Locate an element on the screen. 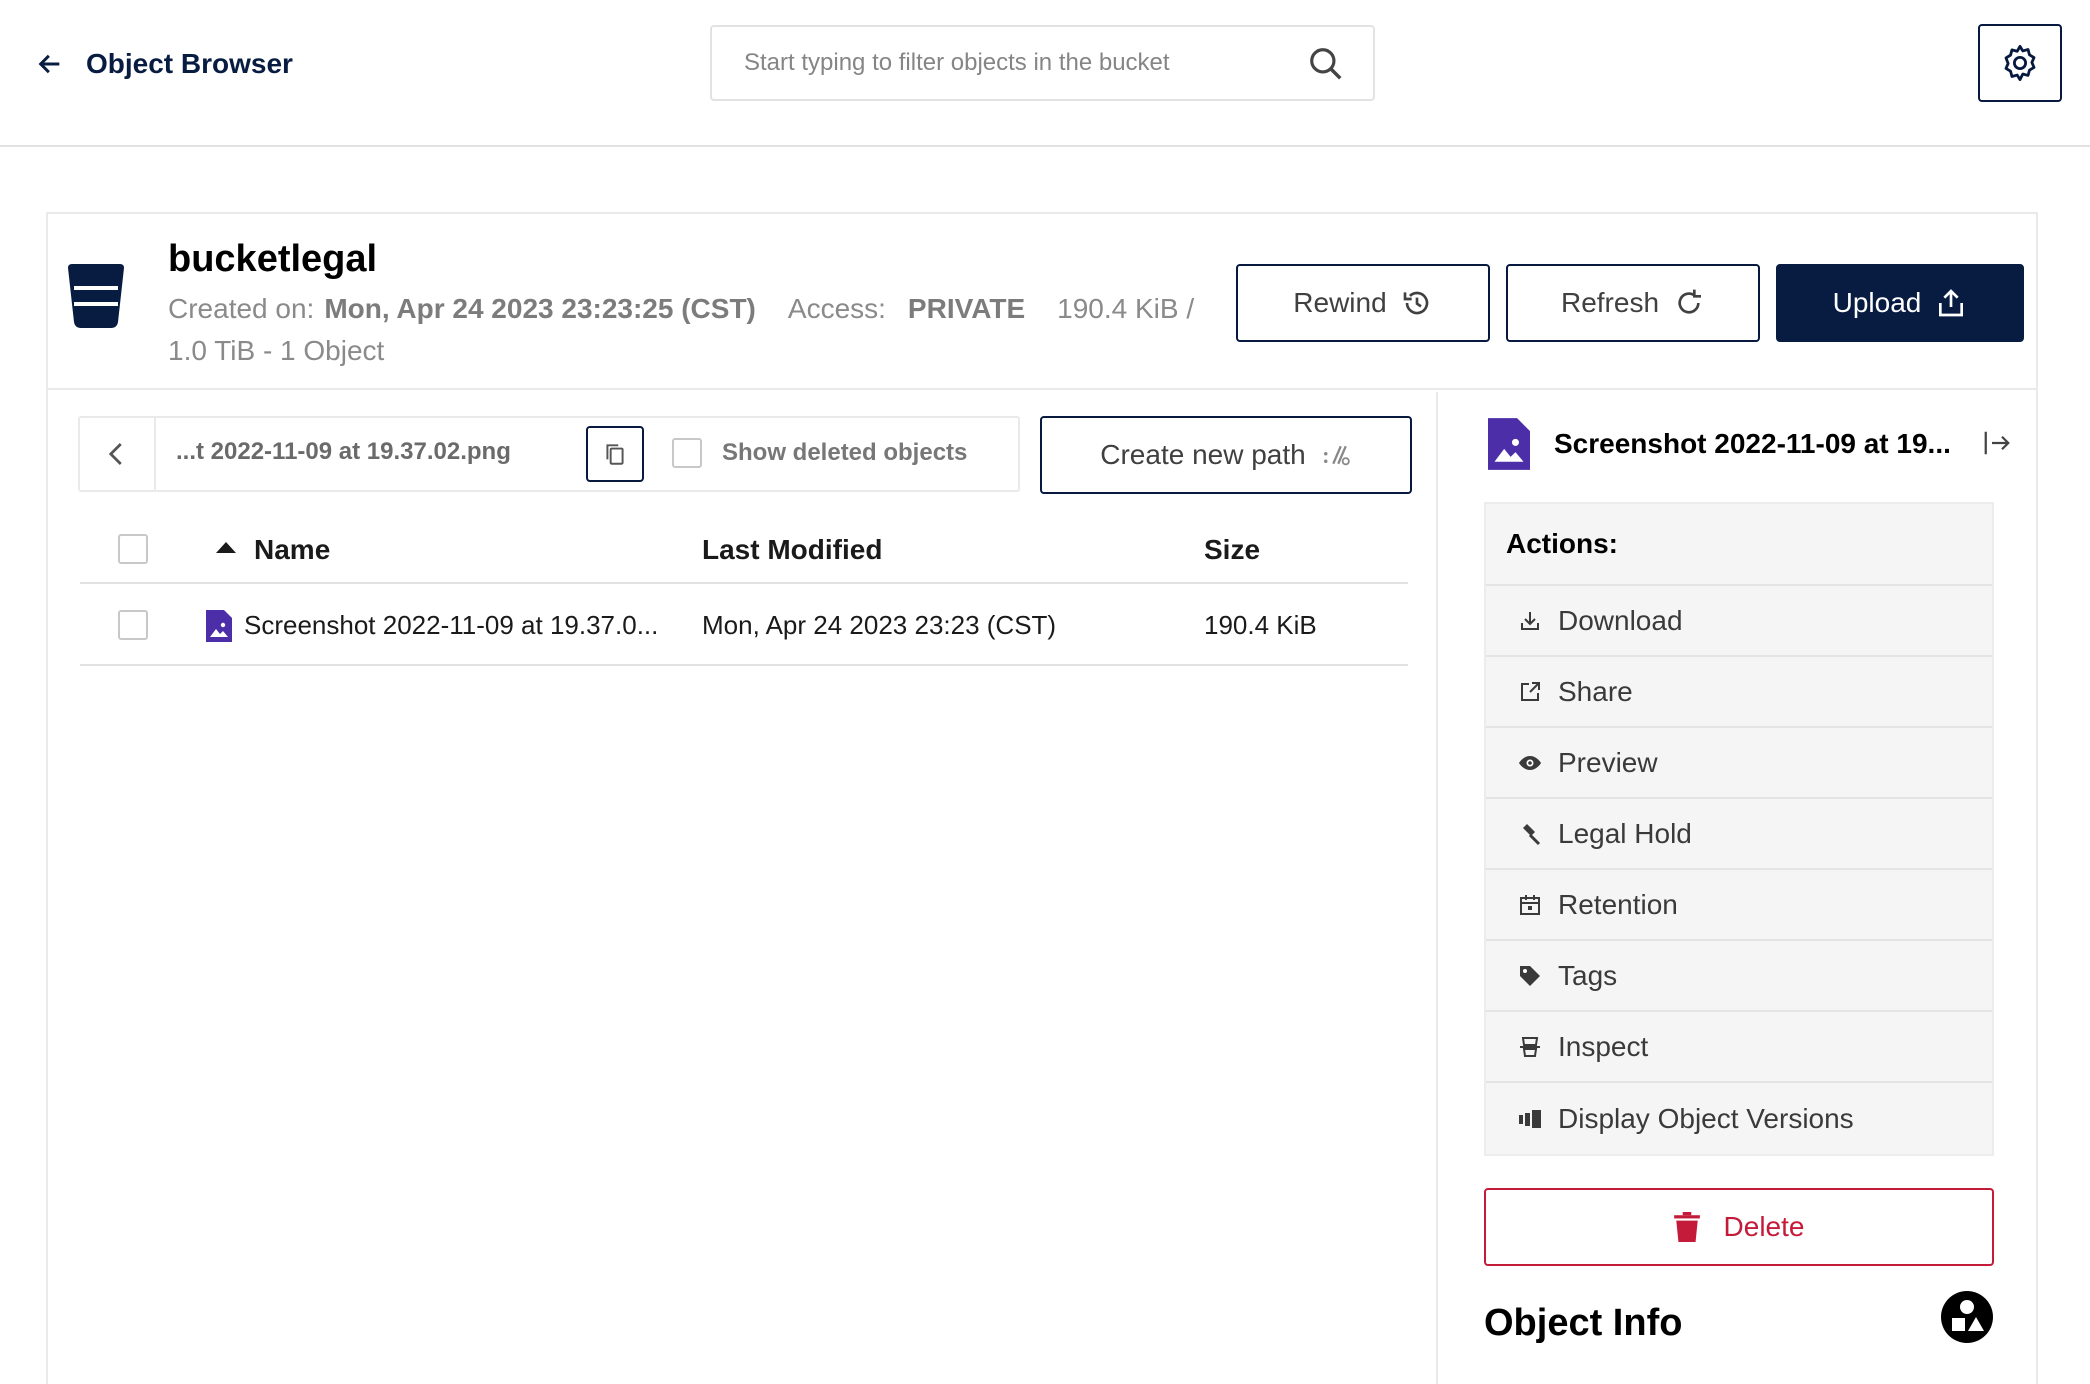 The height and width of the screenshot is (1384, 2090). action-inspect: Inspect is located at coordinates (1739, 1047).